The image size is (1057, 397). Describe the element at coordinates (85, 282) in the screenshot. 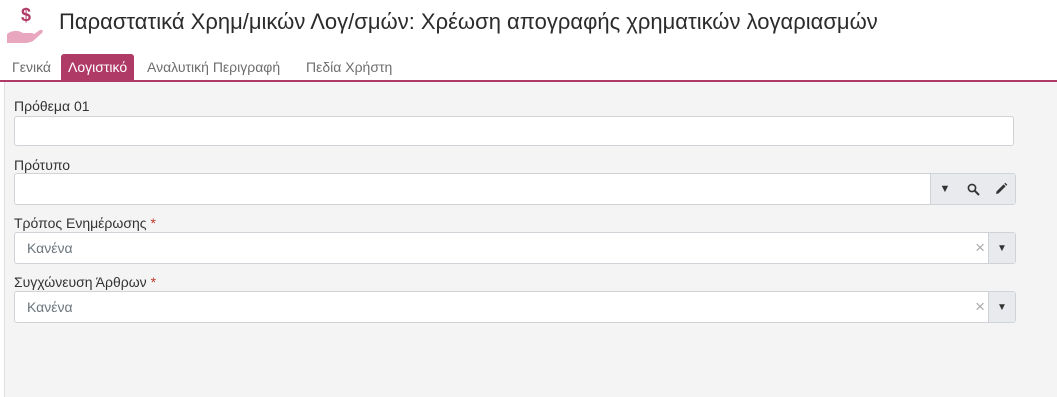

I see `merge-entries-label: Συγχώνευση Άρθρων *` at that location.